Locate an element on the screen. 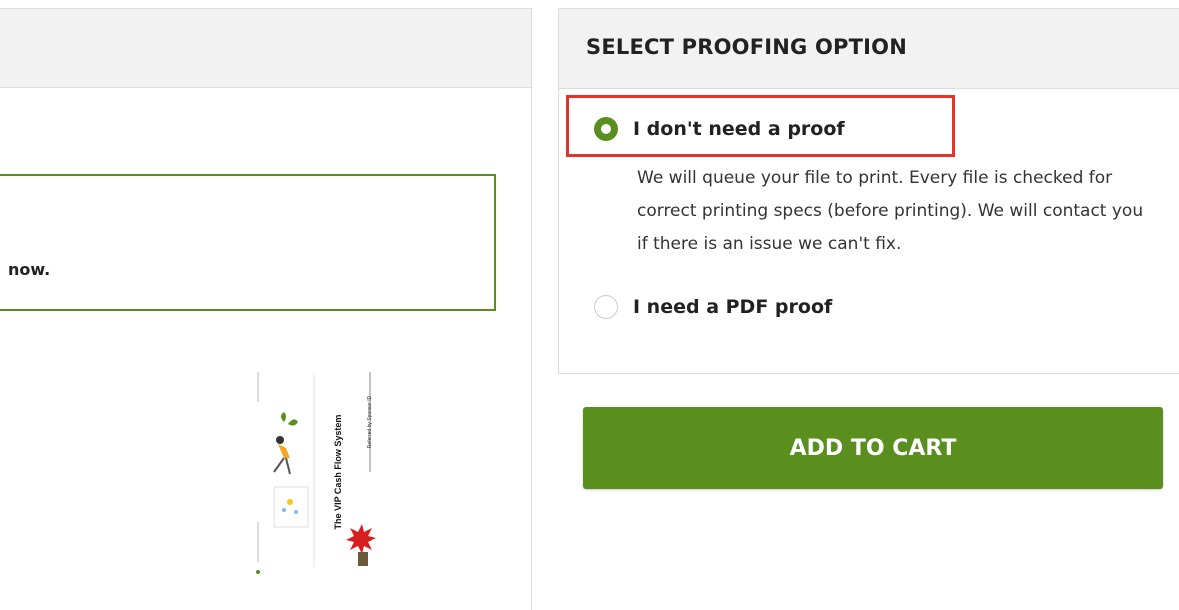 The height and width of the screenshot is (610, 1179). preview-title: The VIP Cash Flow System is located at coordinates (338, 472).